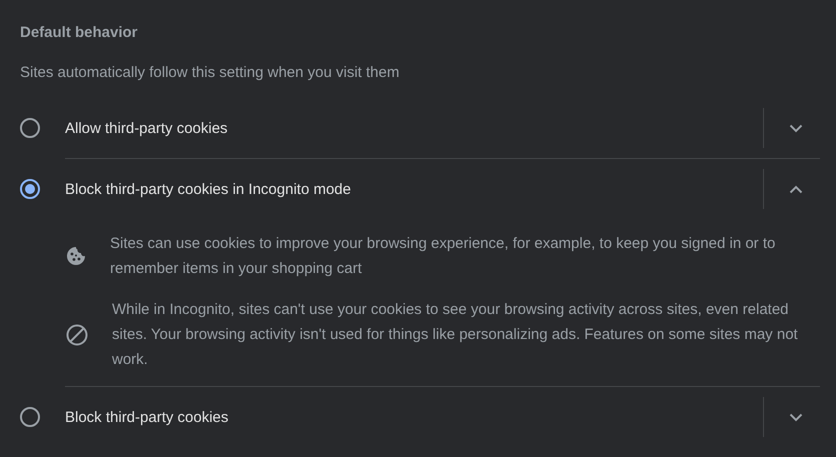 This screenshot has width=836, height=457. What do you see at coordinates (443, 256) in the screenshot?
I see `detail-text: Sites can use cookies to improve your browsing experience, for example, to keep you signed in or to remember items in your shopping cart` at bounding box center [443, 256].